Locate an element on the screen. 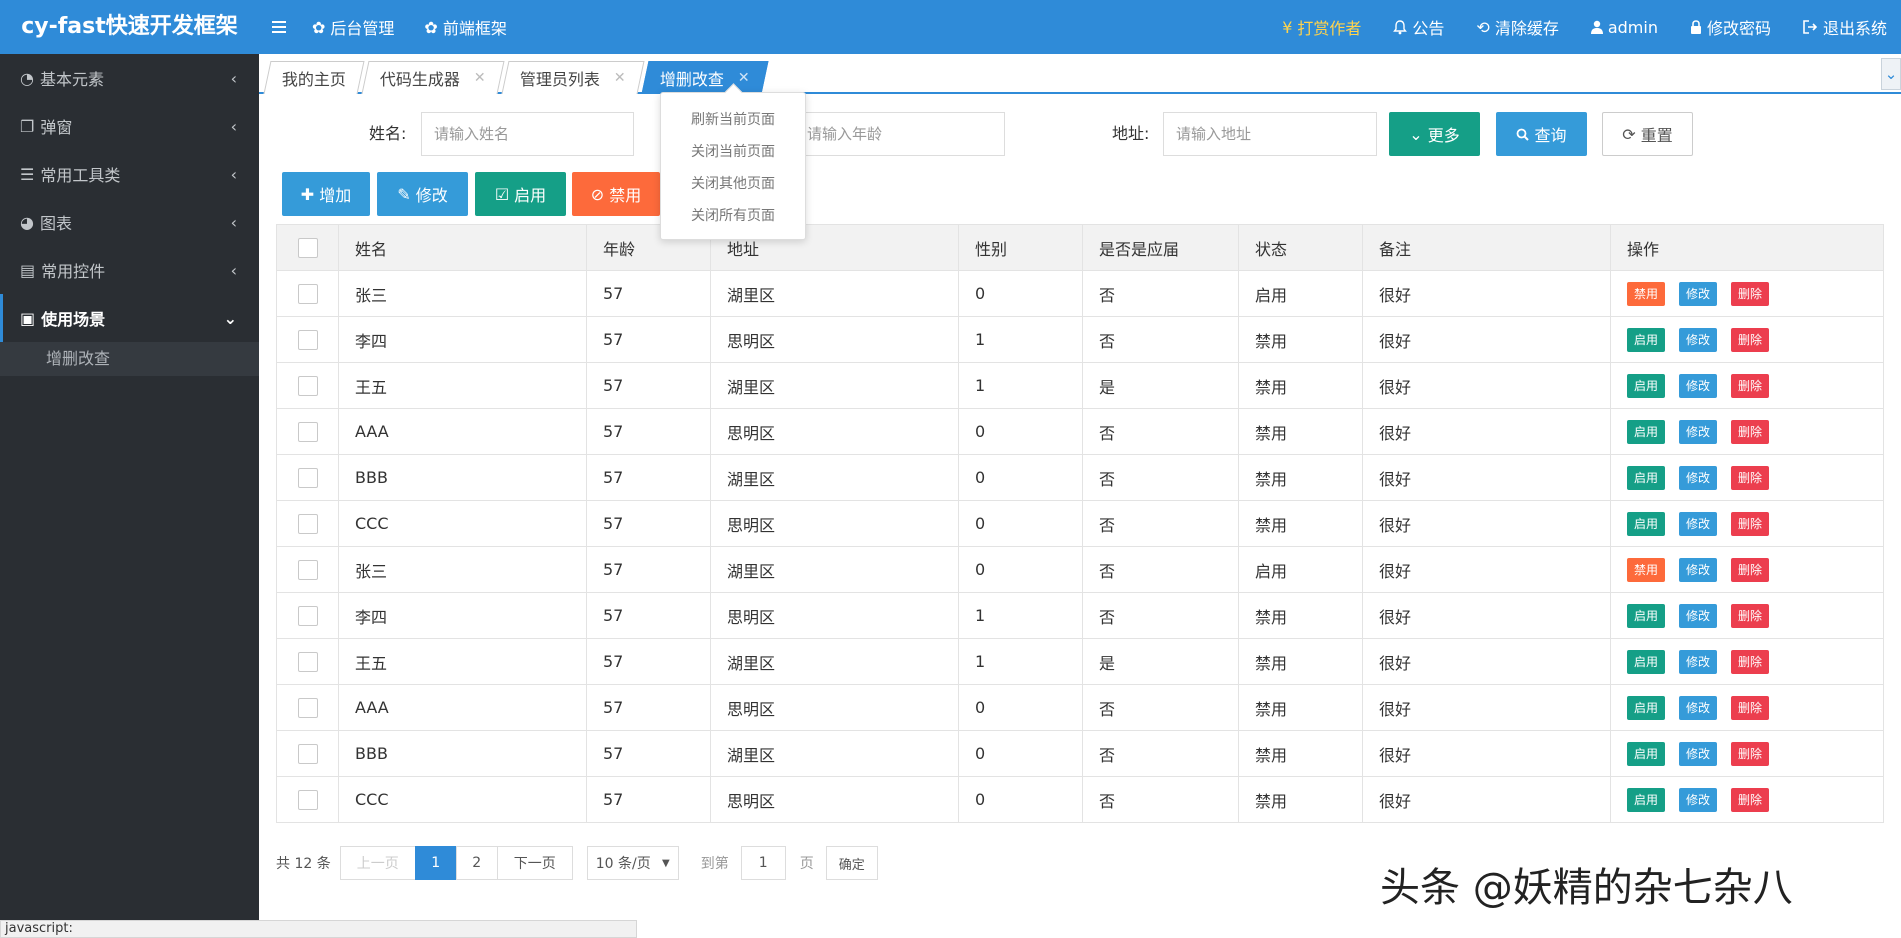 The image size is (1901, 938). prev-page-button: 上一页 is located at coordinates (377, 863).